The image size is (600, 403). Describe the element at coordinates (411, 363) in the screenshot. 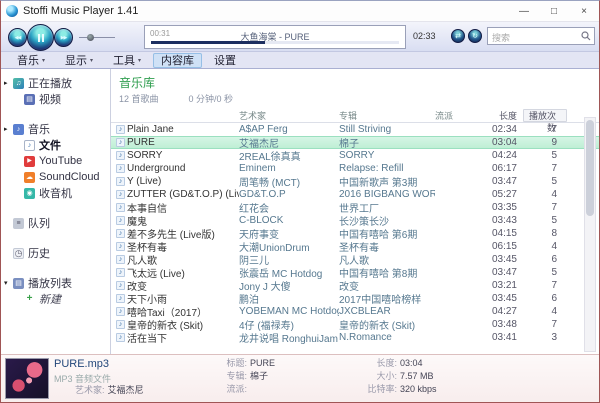

I see `field-value: 03:04` at that location.